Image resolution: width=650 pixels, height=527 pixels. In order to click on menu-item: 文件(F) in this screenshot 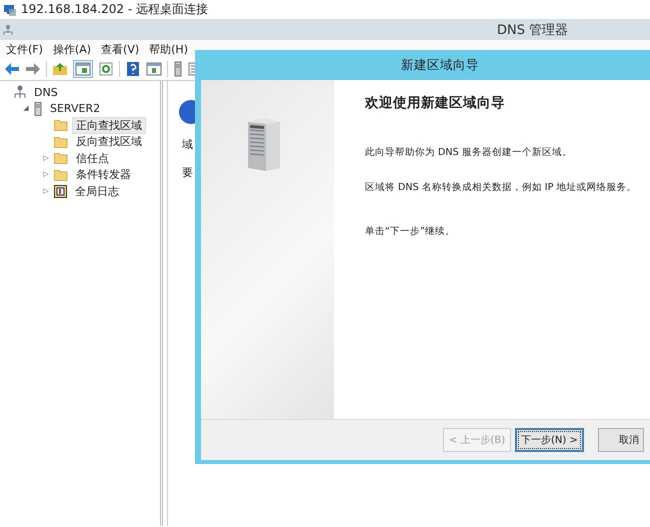, I will do `click(24, 49)`.